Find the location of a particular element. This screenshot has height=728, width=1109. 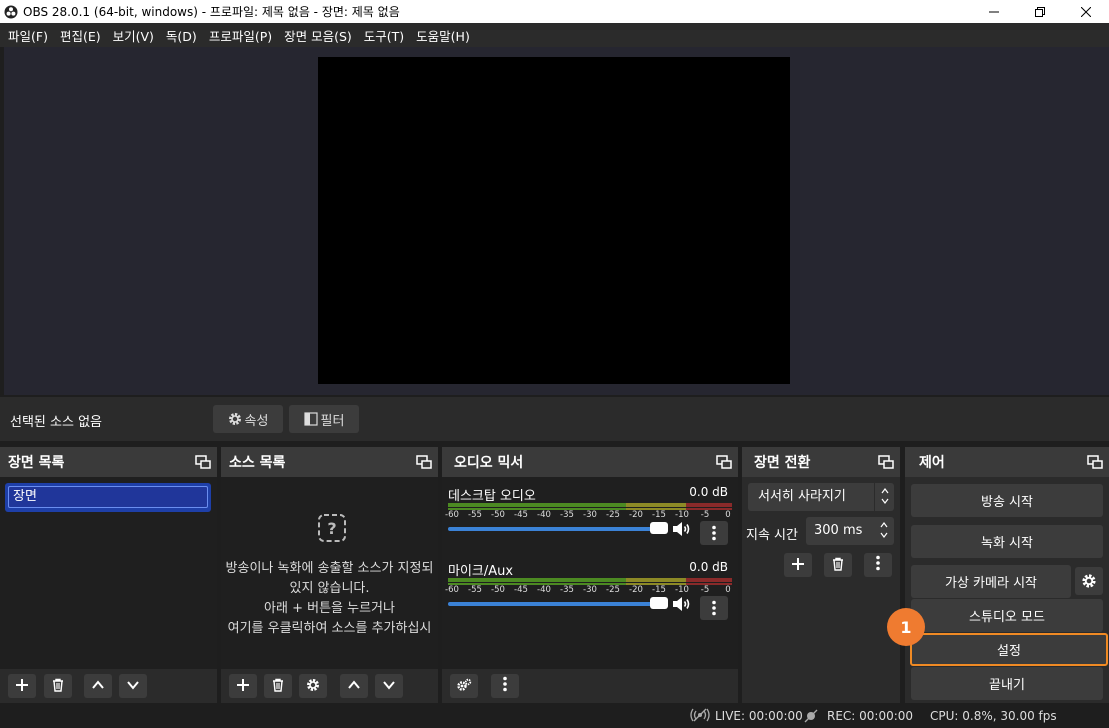

mixer-dock-title: 오디오 믹서 is located at coordinates (489, 463).